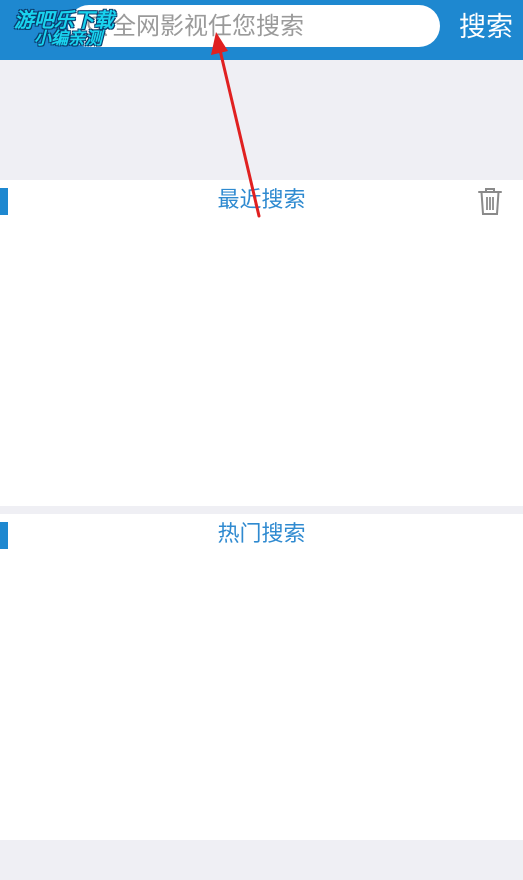 This screenshot has height=880, width=523. What do you see at coordinates (261, 200) in the screenshot?
I see `recent-search-title: 最近搜索` at bounding box center [261, 200].